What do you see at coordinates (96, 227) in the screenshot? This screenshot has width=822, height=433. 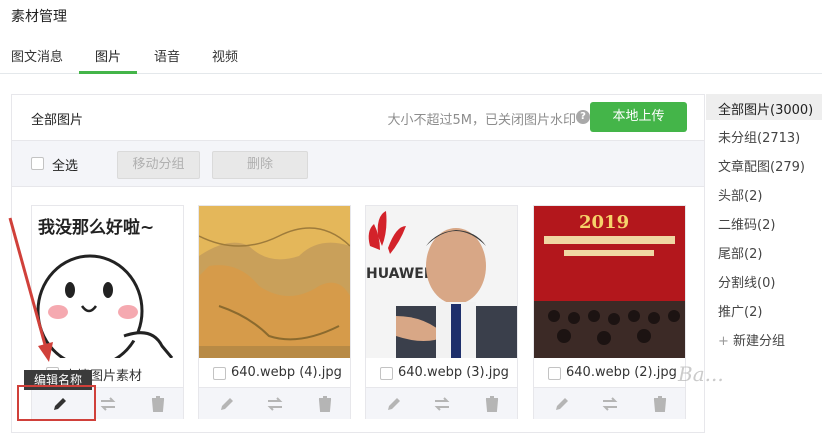 I see `sticker-caption: 我没那么好啦~` at bounding box center [96, 227].